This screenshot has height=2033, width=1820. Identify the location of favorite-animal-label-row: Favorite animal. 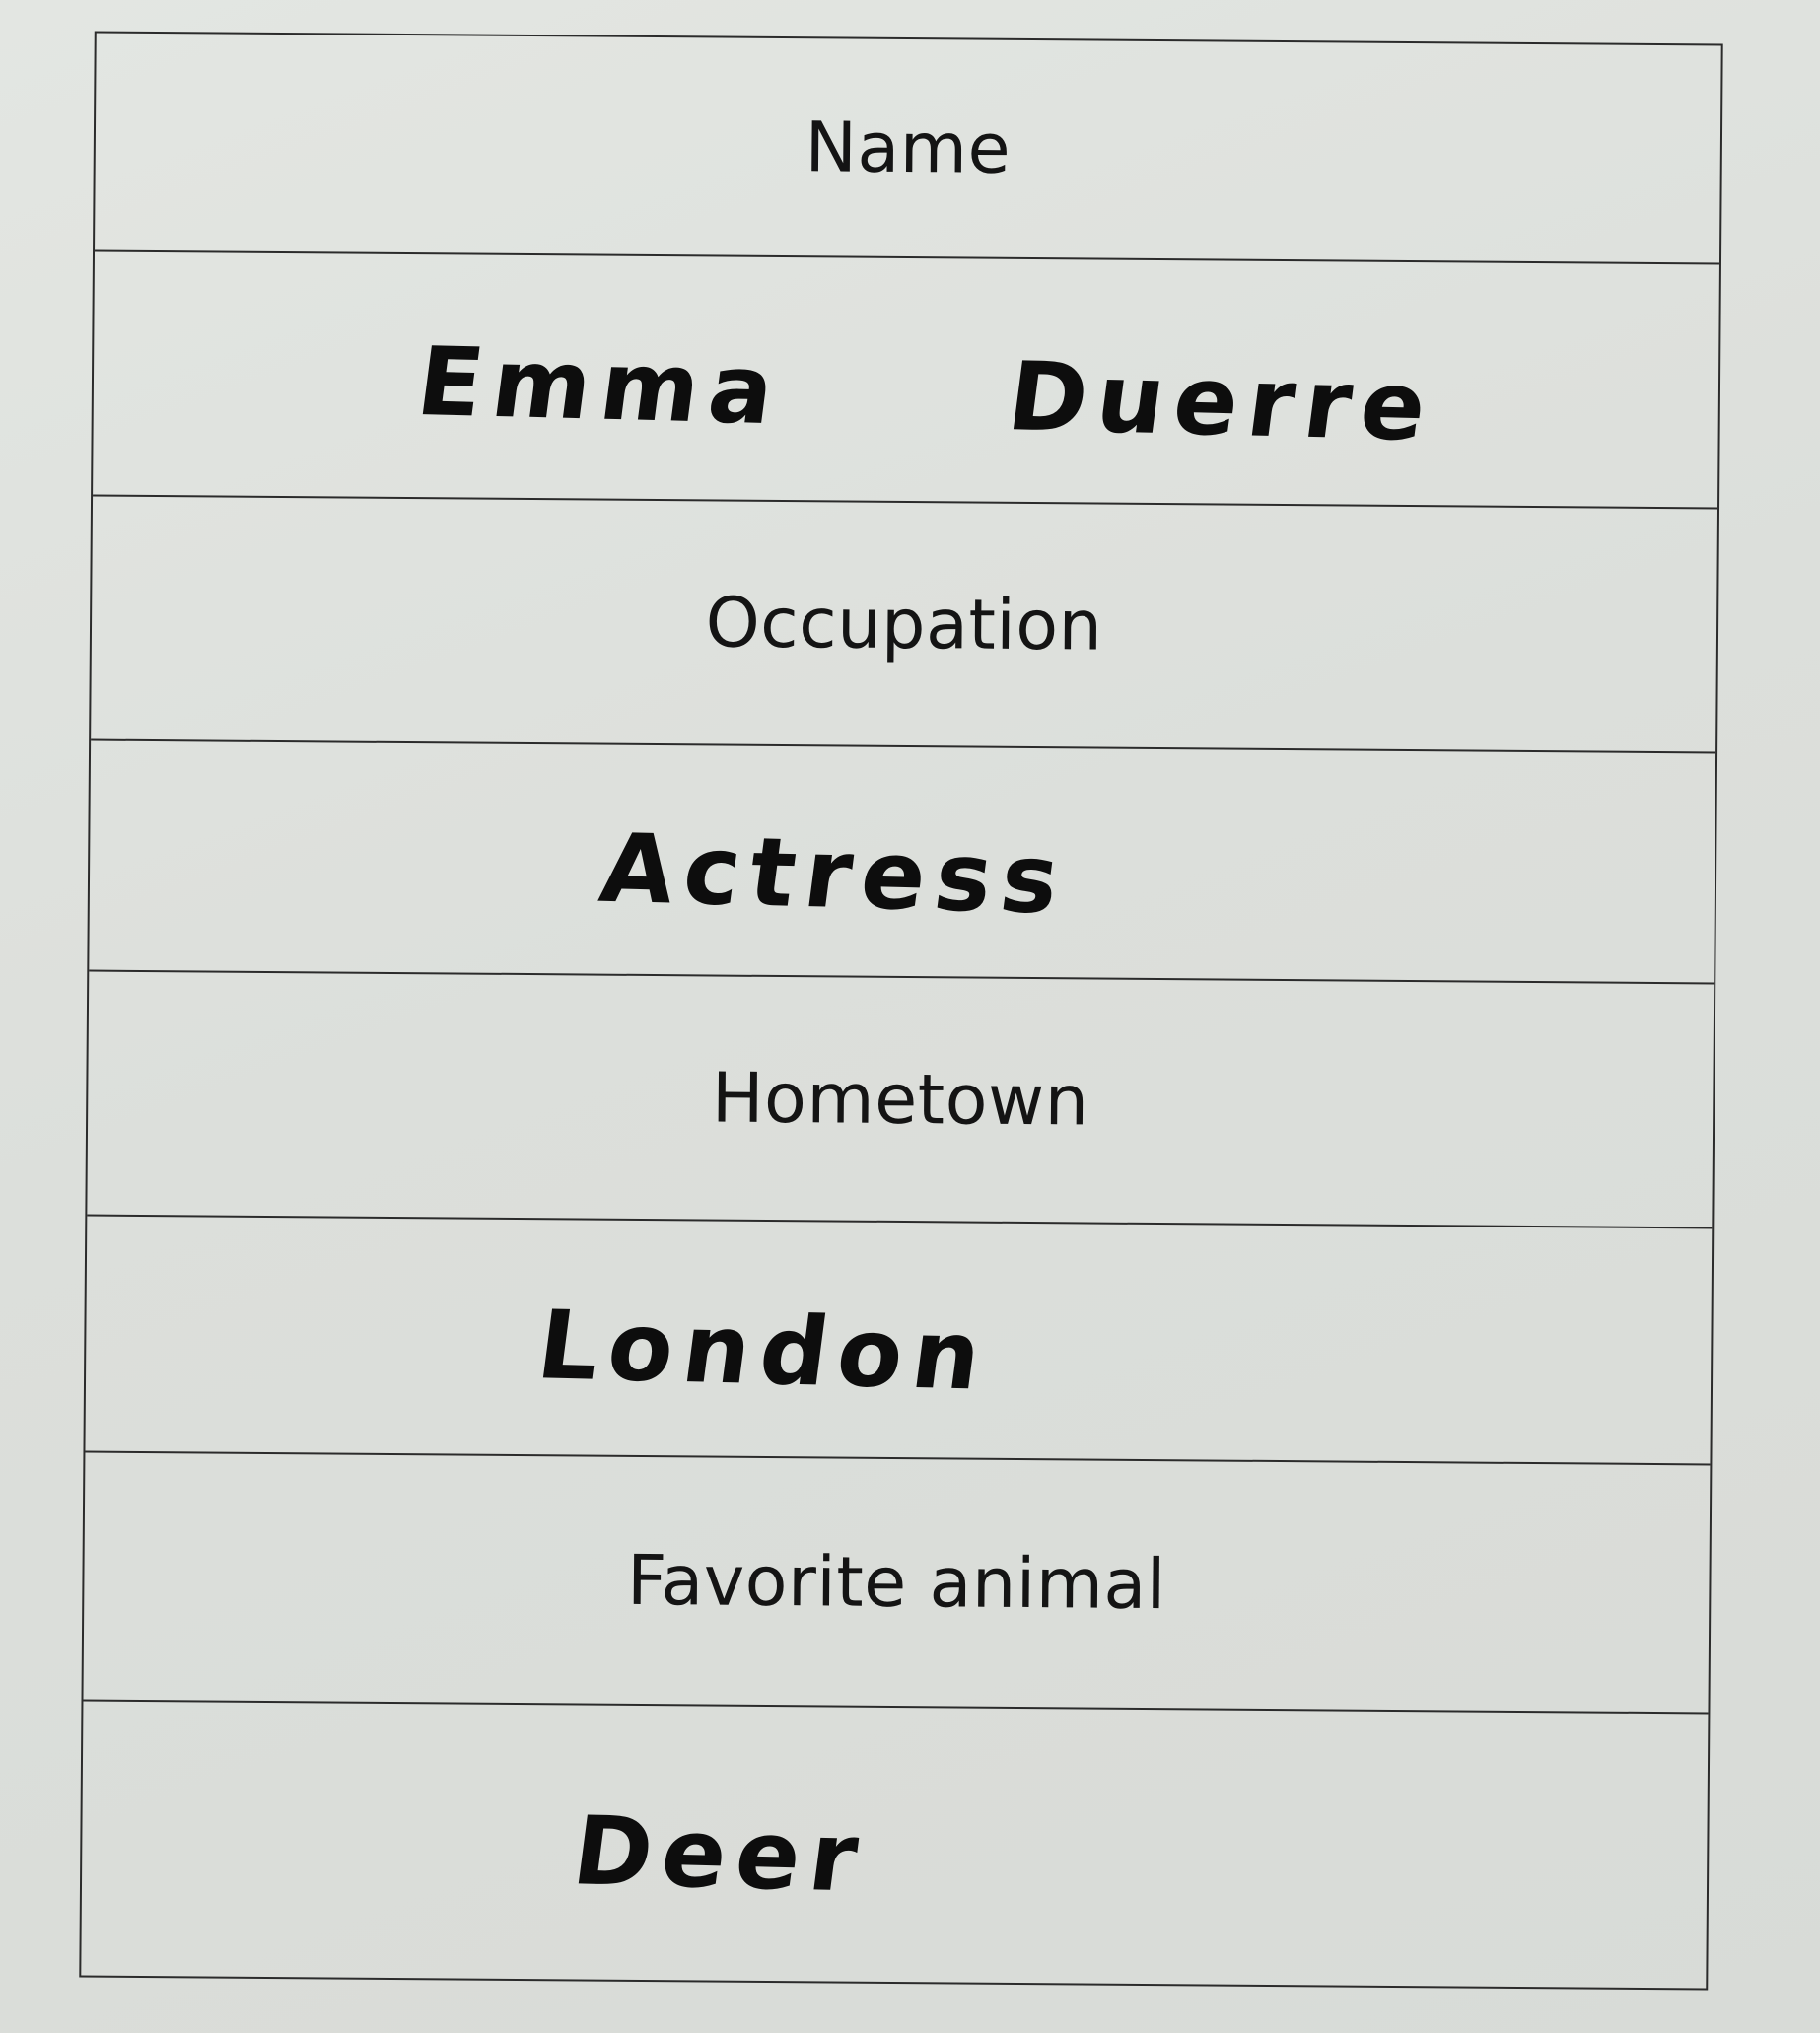
(897, 1583).